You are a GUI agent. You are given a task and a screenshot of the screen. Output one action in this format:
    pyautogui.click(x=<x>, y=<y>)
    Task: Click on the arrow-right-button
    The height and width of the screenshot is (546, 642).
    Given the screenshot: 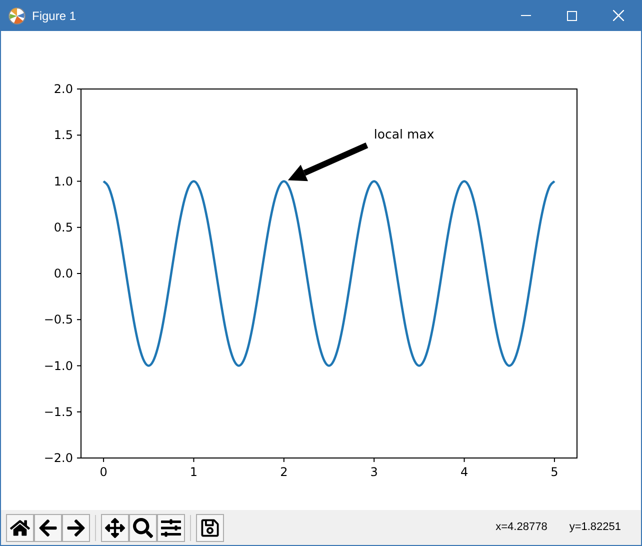 What is the action you would take?
    pyautogui.click(x=76, y=528)
    